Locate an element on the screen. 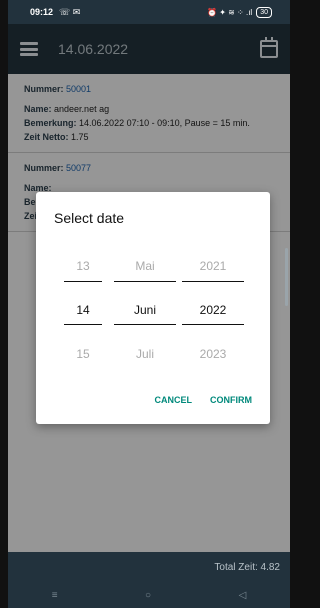 This screenshot has height=608, width=320. home-icon: ○ is located at coordinates (148, 595).